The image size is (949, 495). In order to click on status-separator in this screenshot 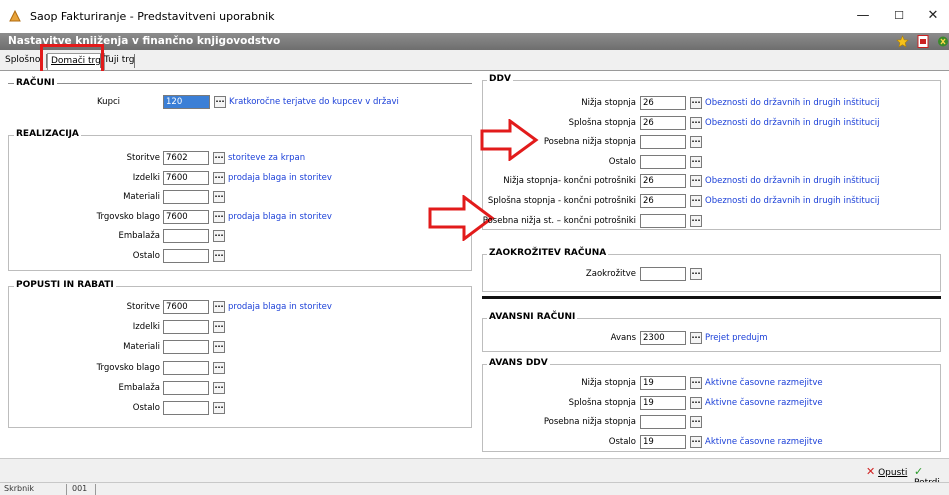, I will do `click(66, 489)`.